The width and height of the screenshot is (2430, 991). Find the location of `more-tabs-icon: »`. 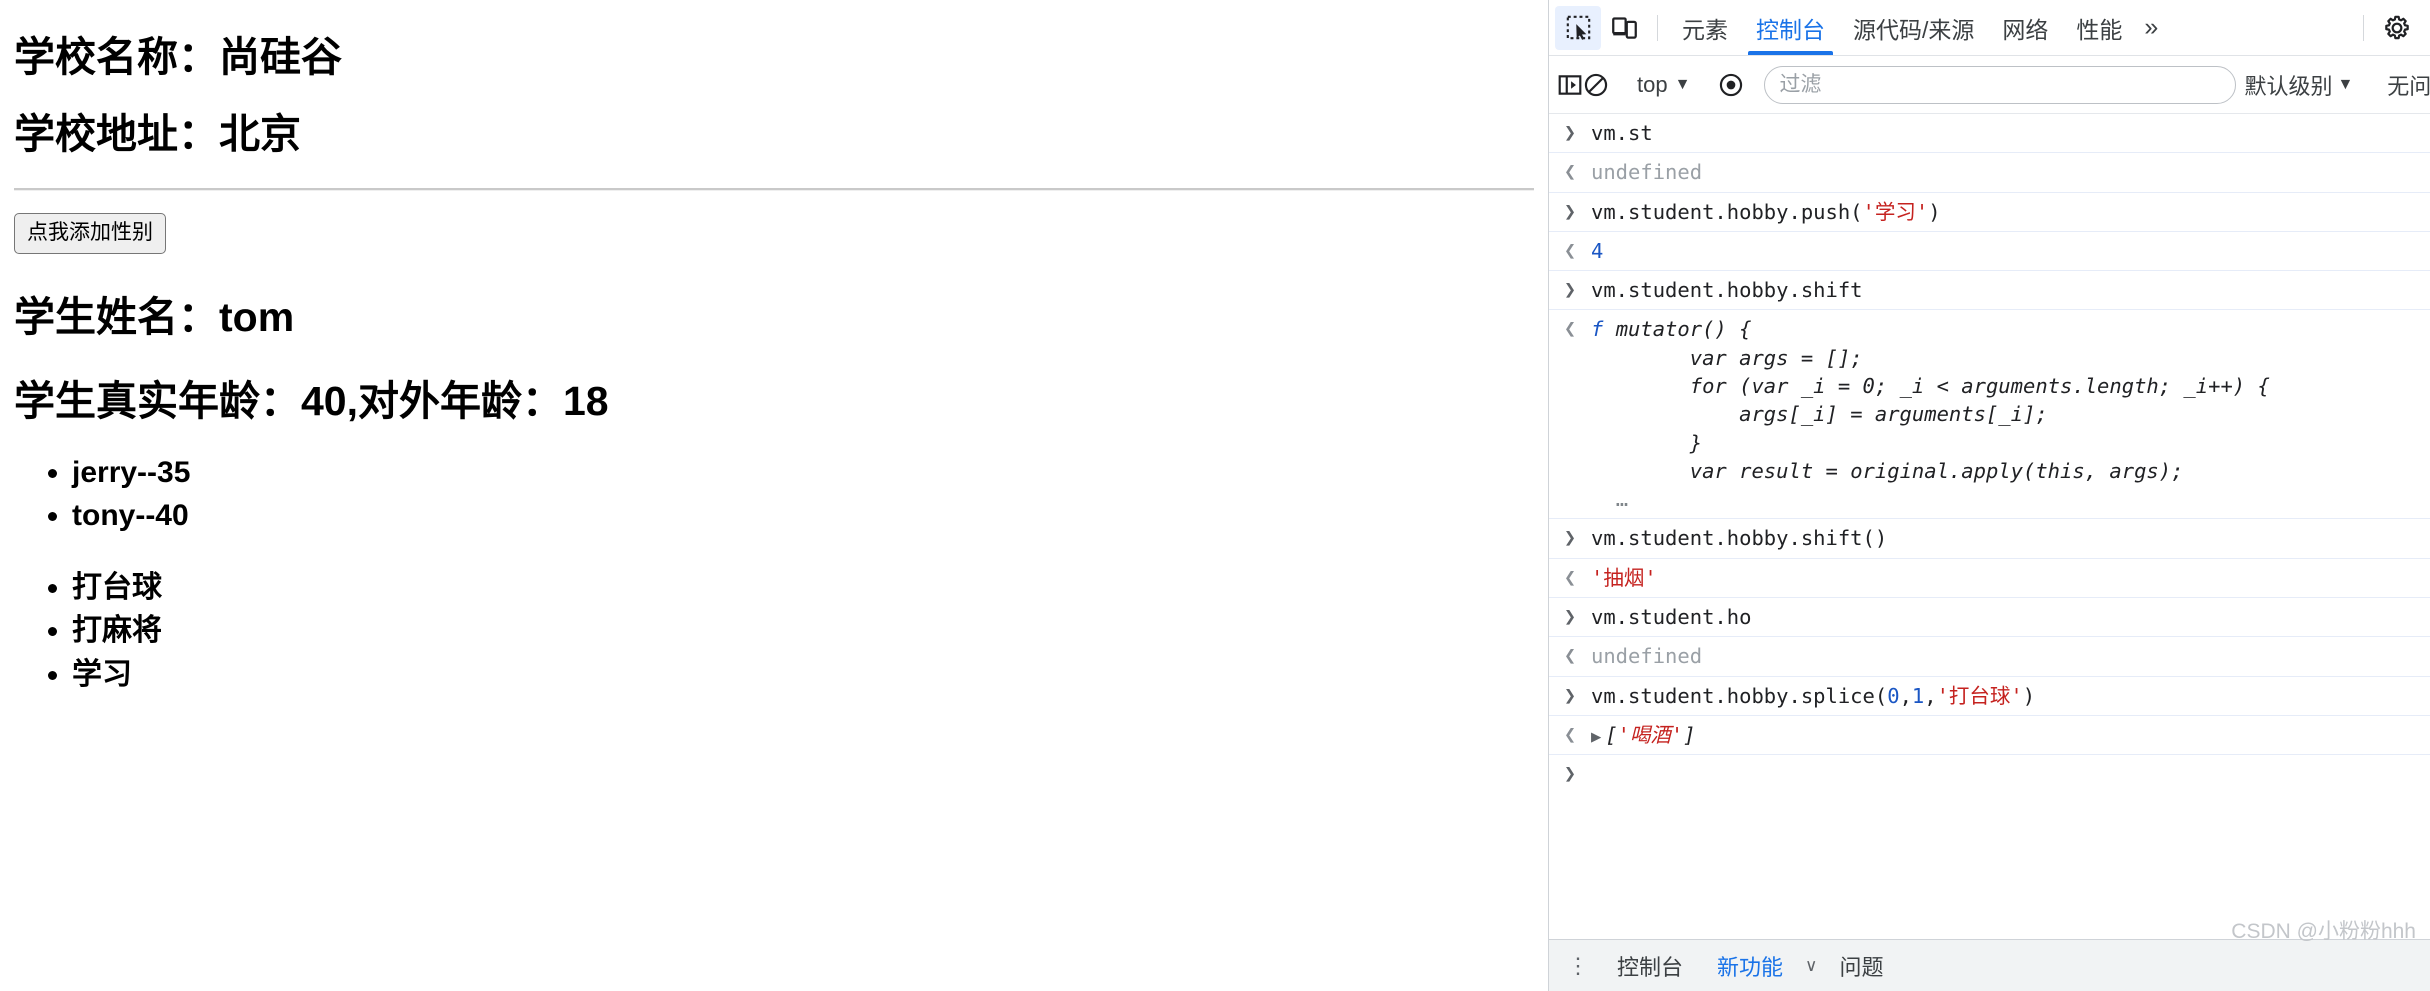

more-tabs-icon: » is located at coordinates (2151, 27).